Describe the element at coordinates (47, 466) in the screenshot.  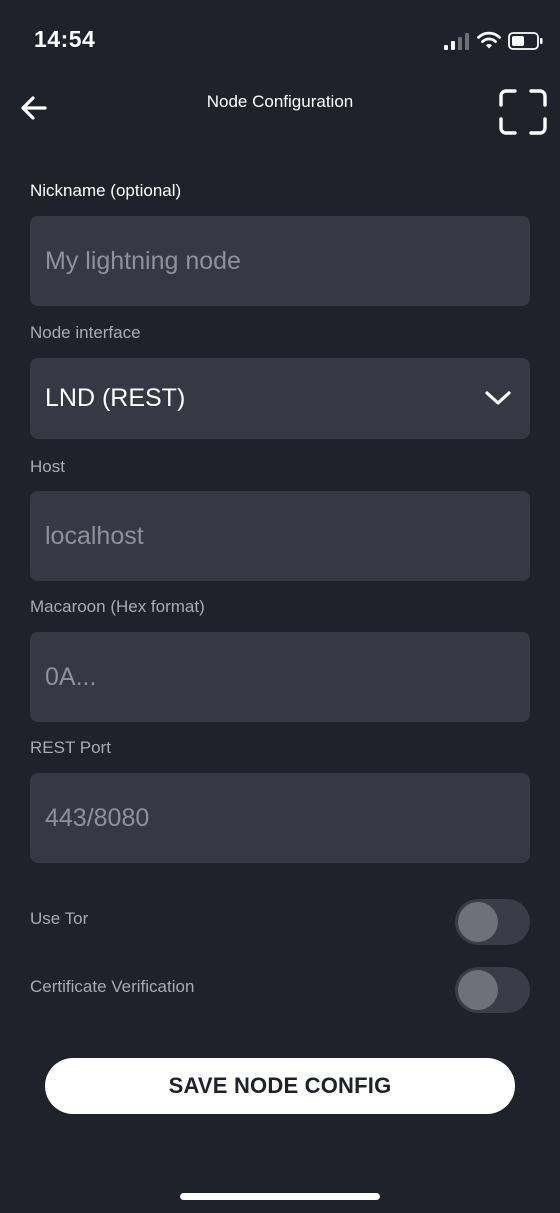
I see `host-label: Host` at that location.